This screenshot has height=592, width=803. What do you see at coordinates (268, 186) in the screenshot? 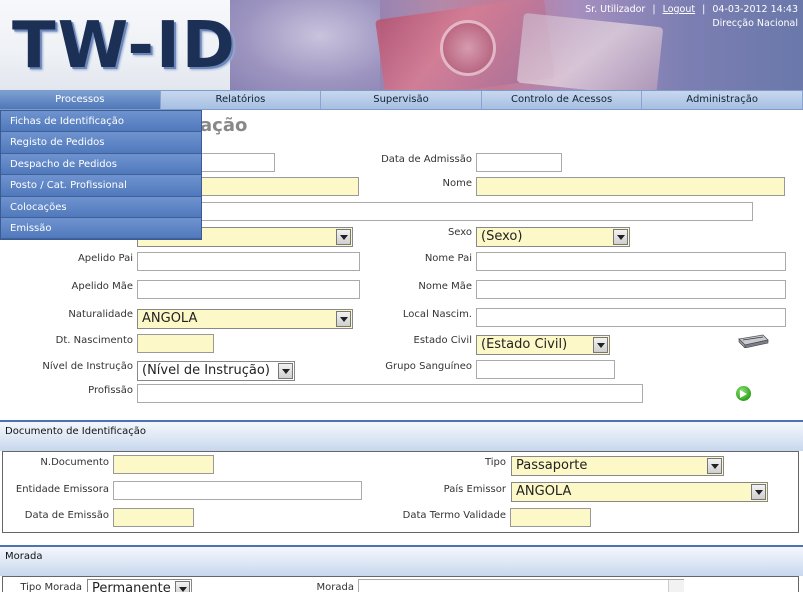
I see `apelido-field` at bounding box center [268, 186].